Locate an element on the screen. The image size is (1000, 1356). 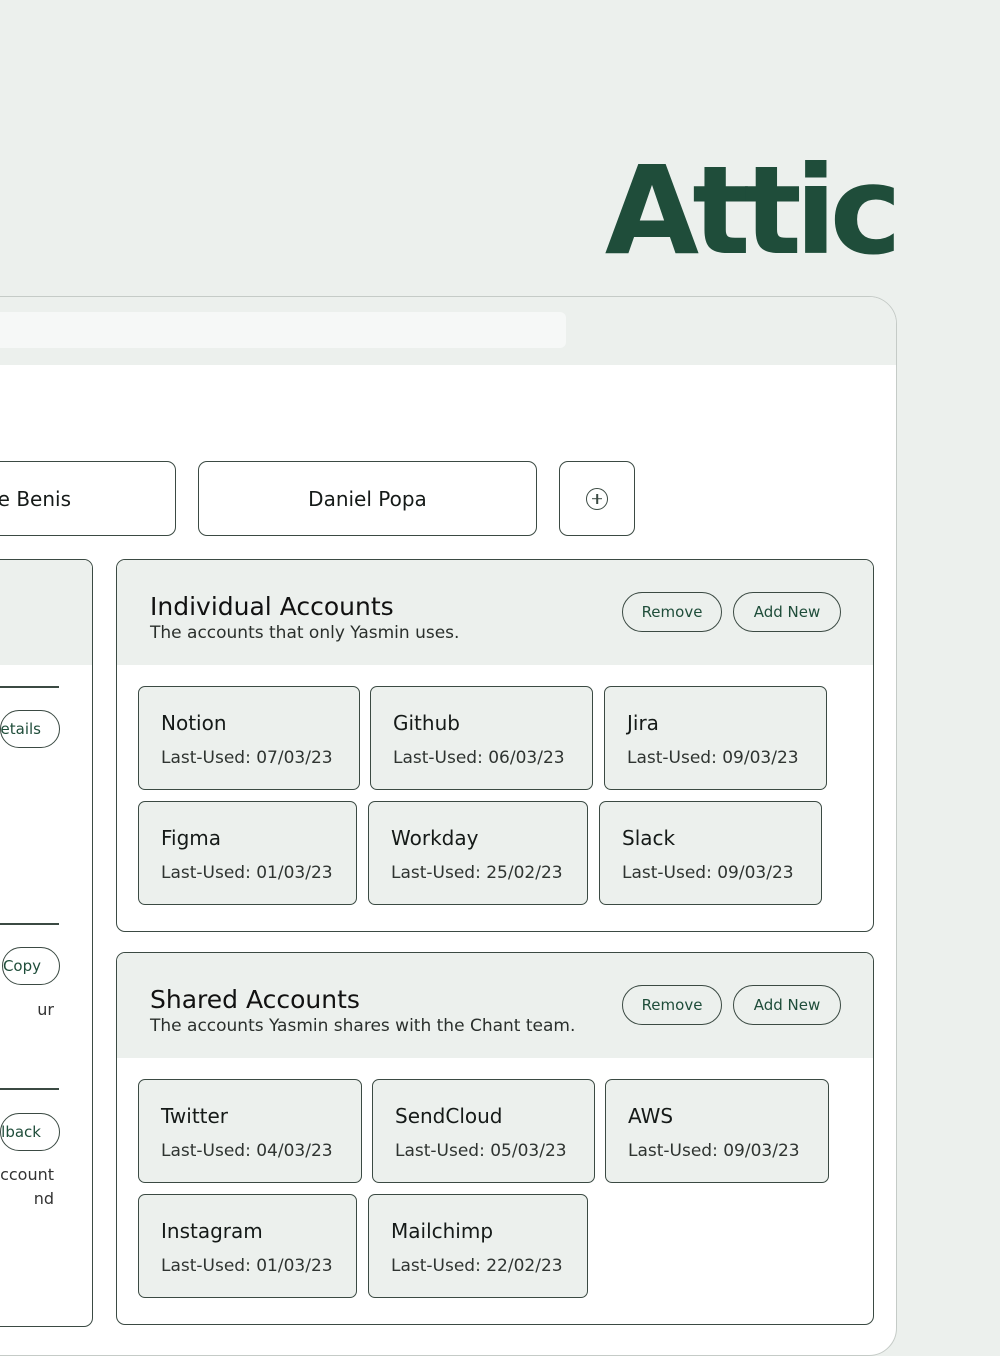
copy-description: ur is located at coordinates (45, 1009).